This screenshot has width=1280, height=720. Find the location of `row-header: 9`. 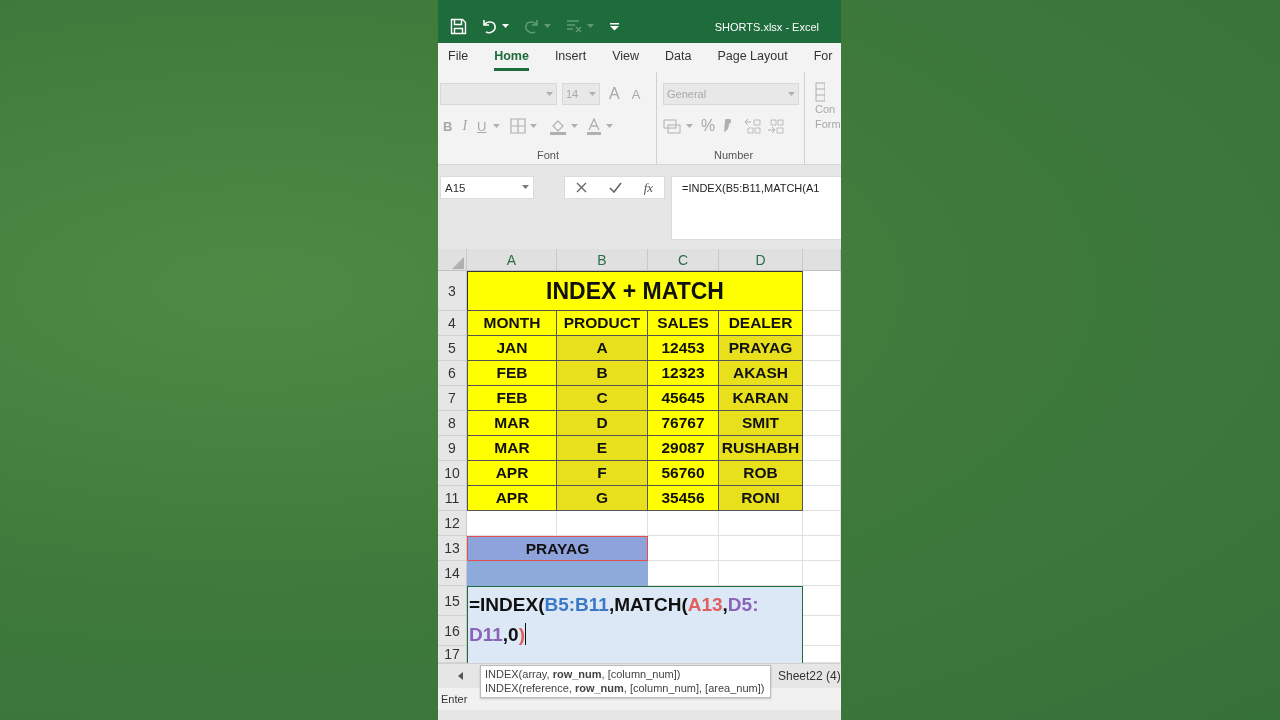

row-header: 9 is located at coordinates (452, 448).